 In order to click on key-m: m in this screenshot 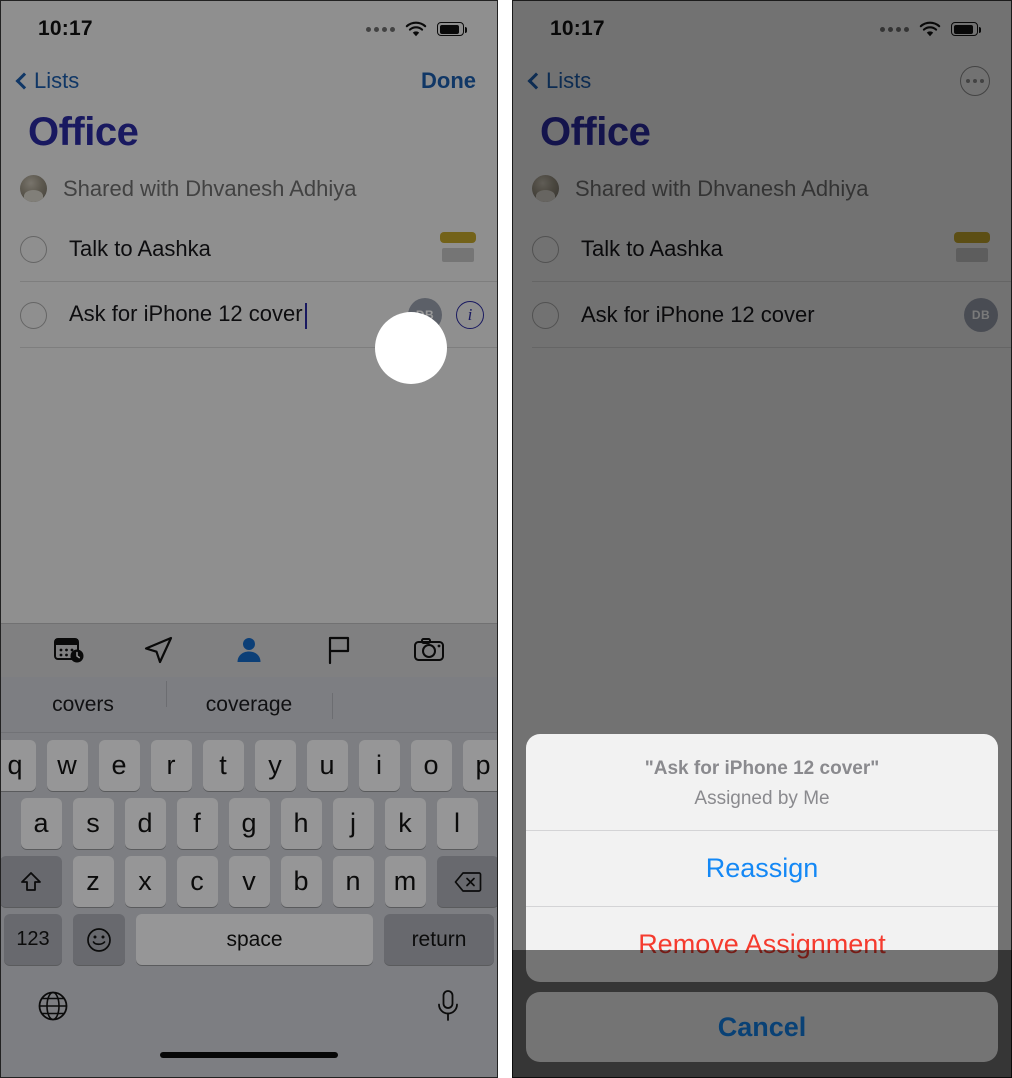, I will do `click(405, 881)`.